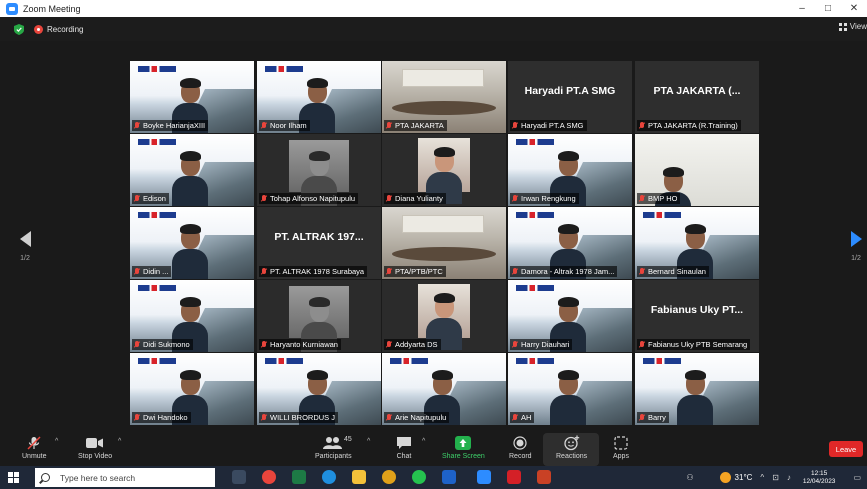  Describe the element at coordinates (19, 29) in the screenshot. I see `shield-icon` at that location.